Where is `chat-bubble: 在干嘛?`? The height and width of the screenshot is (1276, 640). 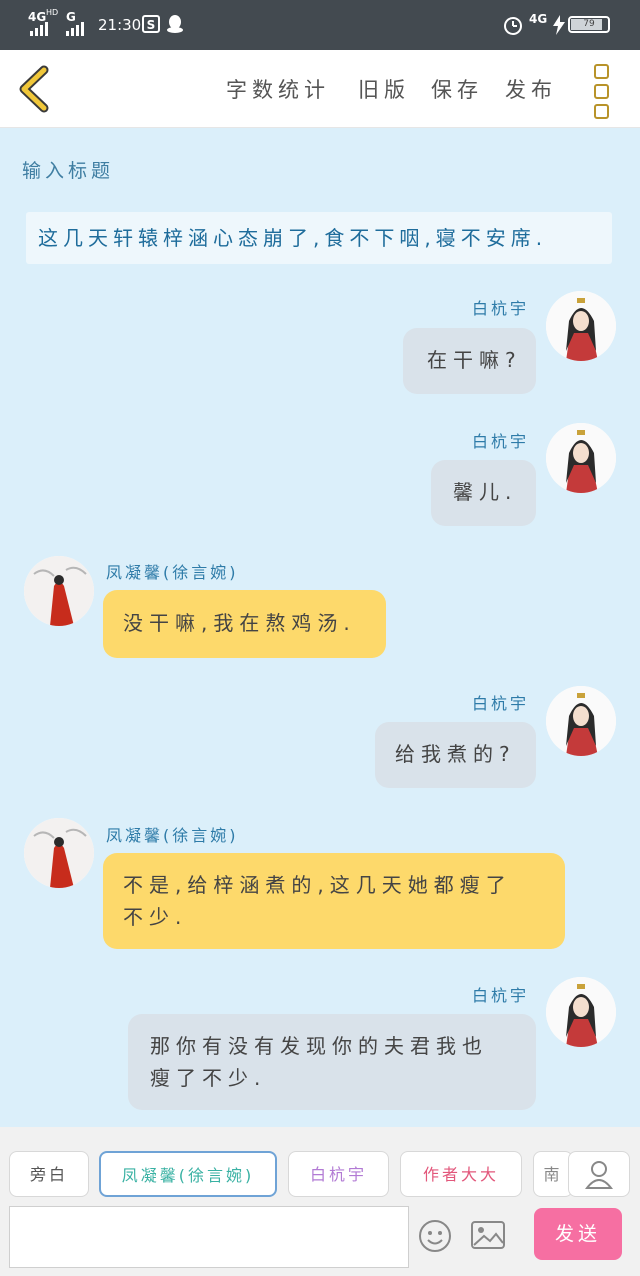
chat-bubble: 在干嘛? is located at coordinates (469, 361).